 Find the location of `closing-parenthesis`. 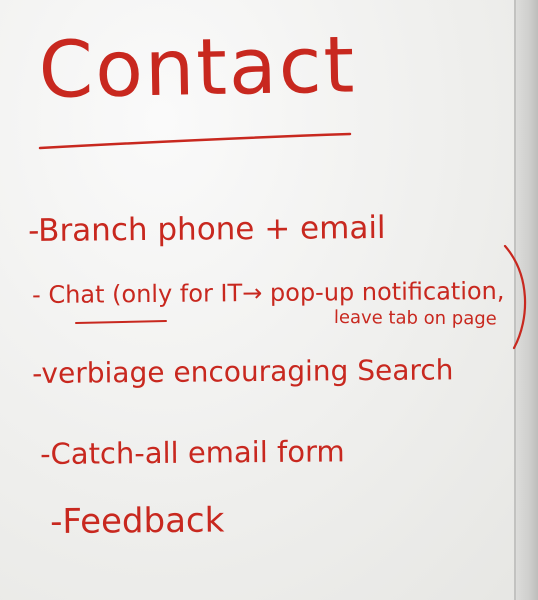

closing-parenthesis is located at coordinates (515, 297).